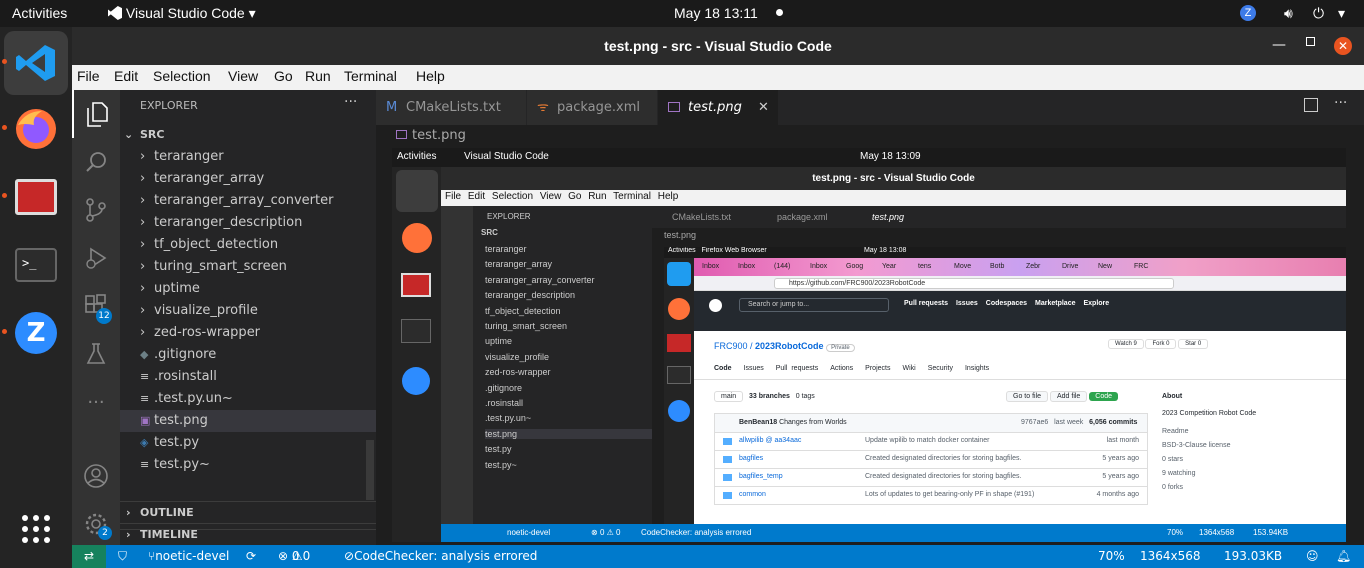 Image resolution: width=1364 pixels, height=568 pixels. I want to click on nested-tree-item: teraranger, so click(506, 249).